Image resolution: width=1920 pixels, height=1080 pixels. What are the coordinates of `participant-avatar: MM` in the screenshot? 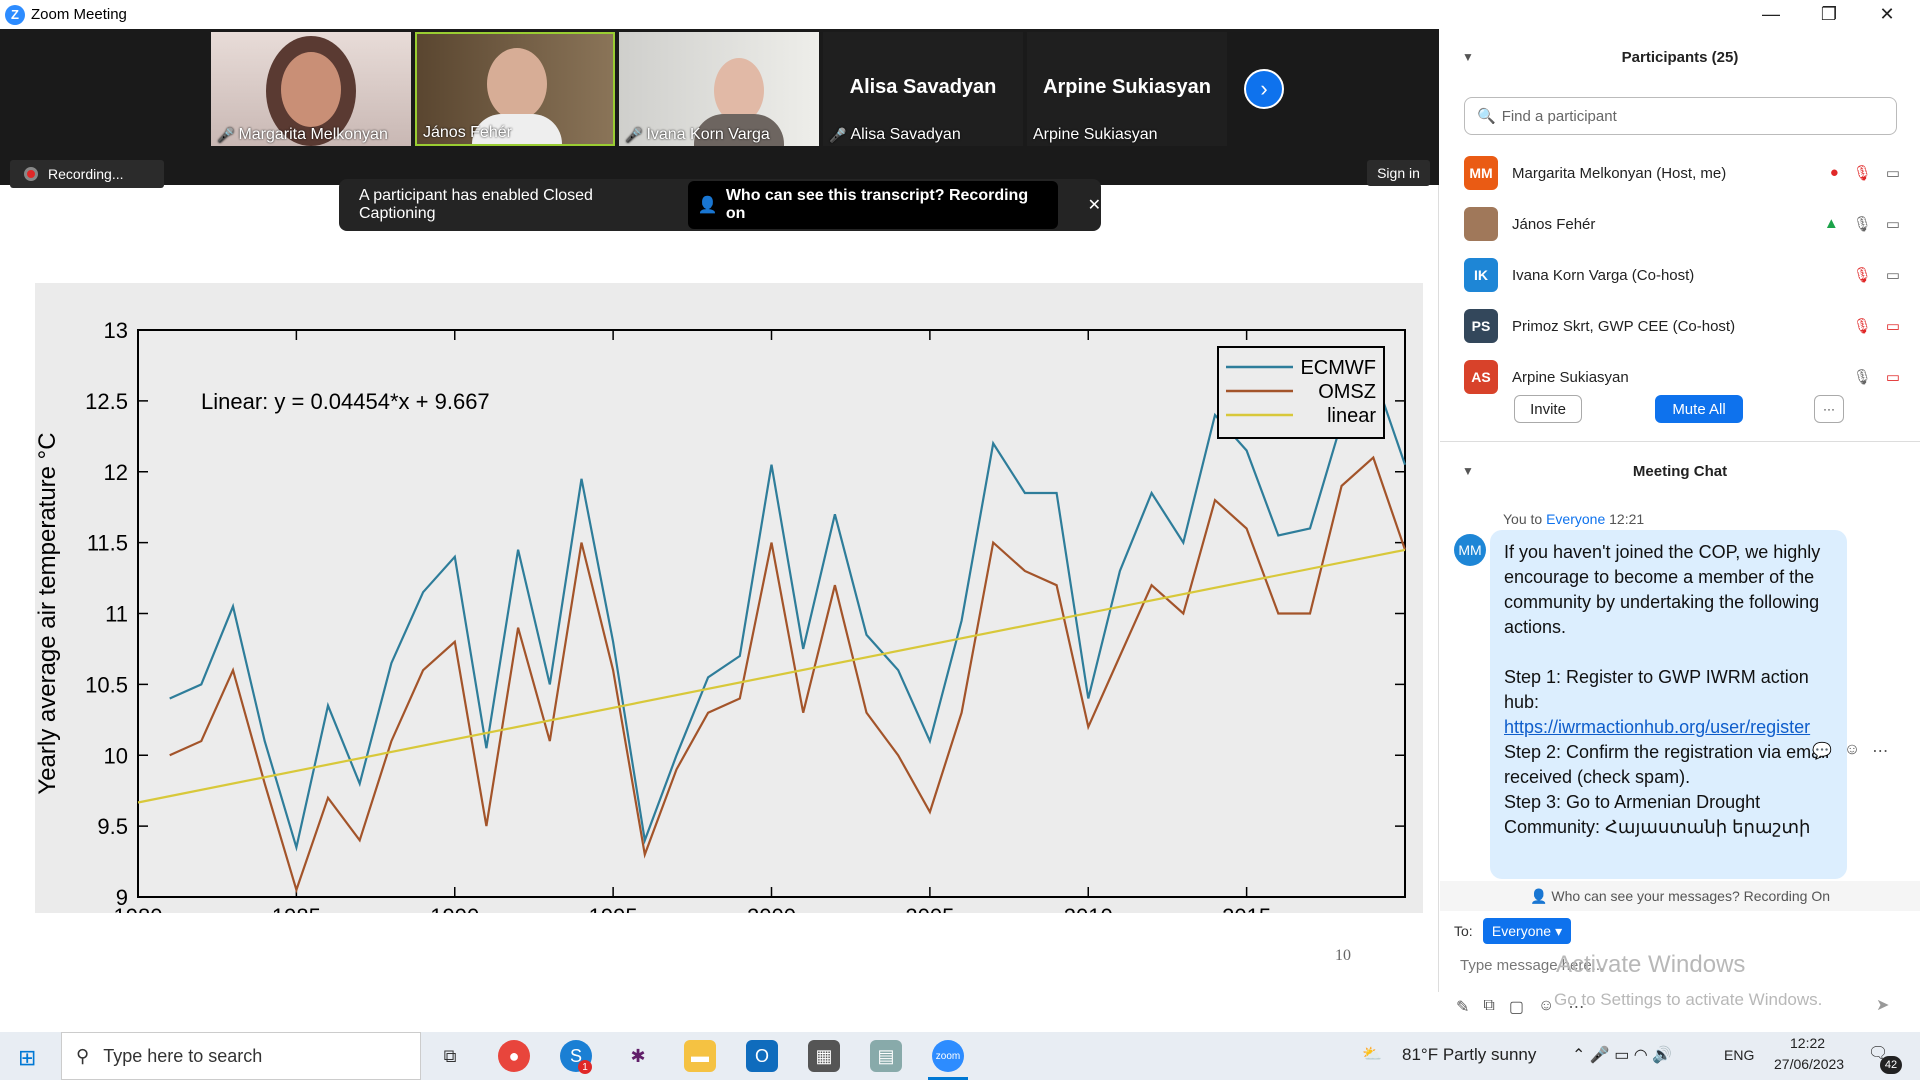 It's located at (1481, 173).